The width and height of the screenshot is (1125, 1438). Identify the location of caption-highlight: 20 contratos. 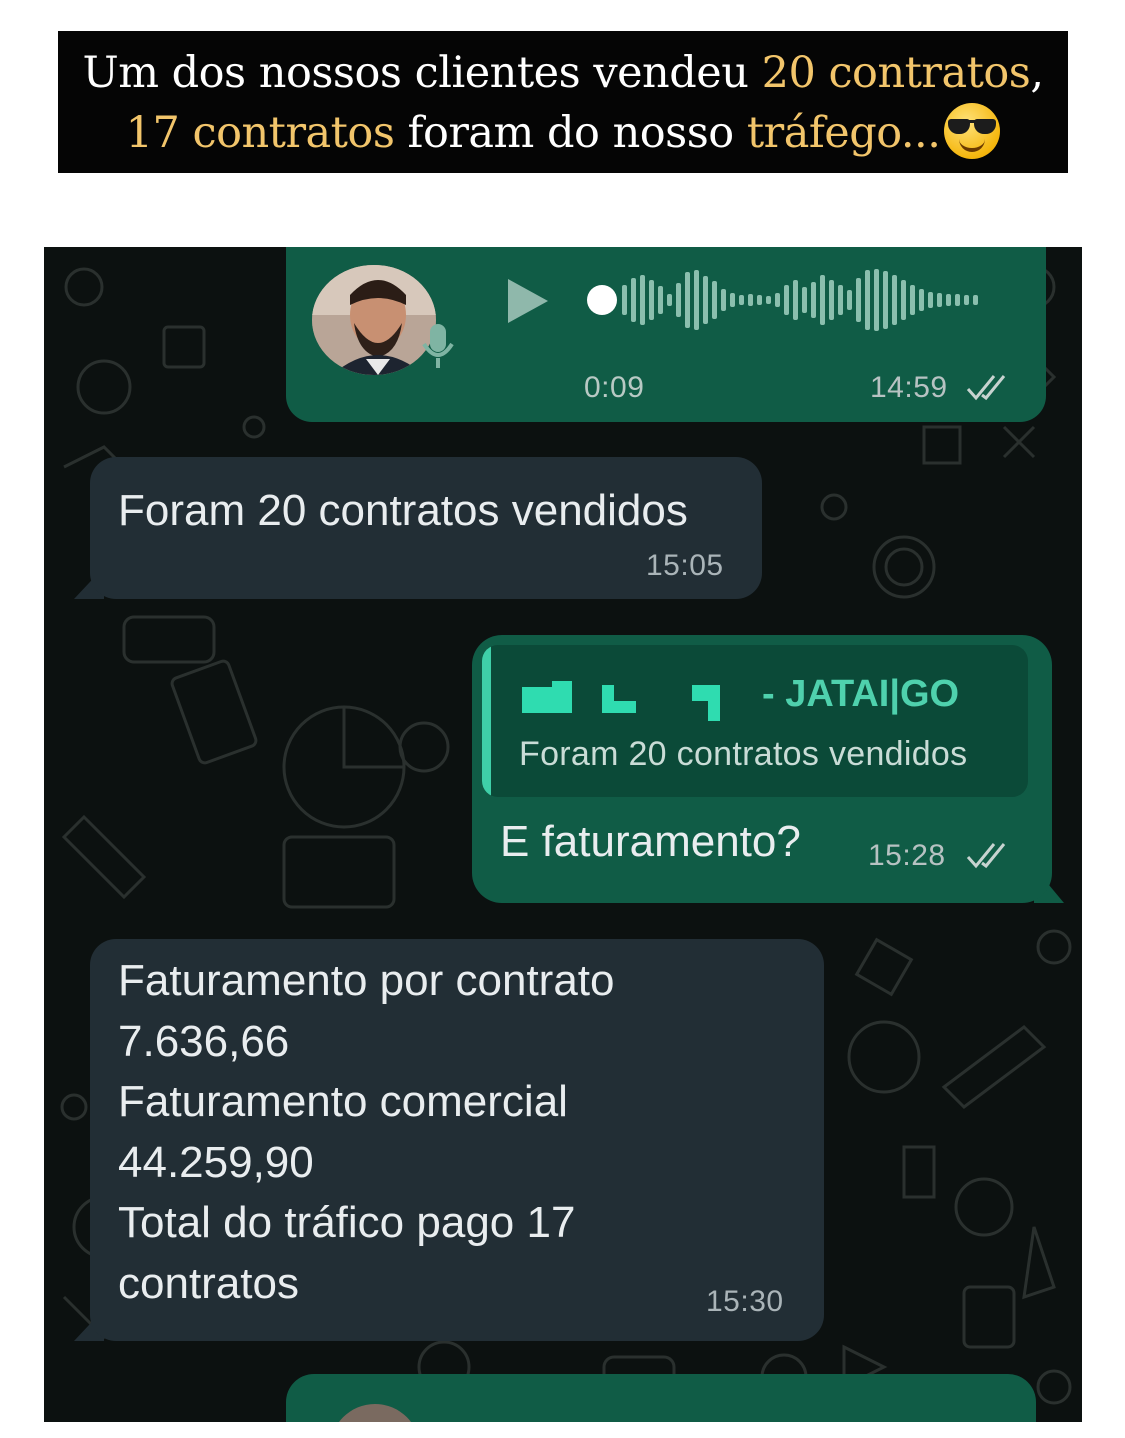
(896, 73).